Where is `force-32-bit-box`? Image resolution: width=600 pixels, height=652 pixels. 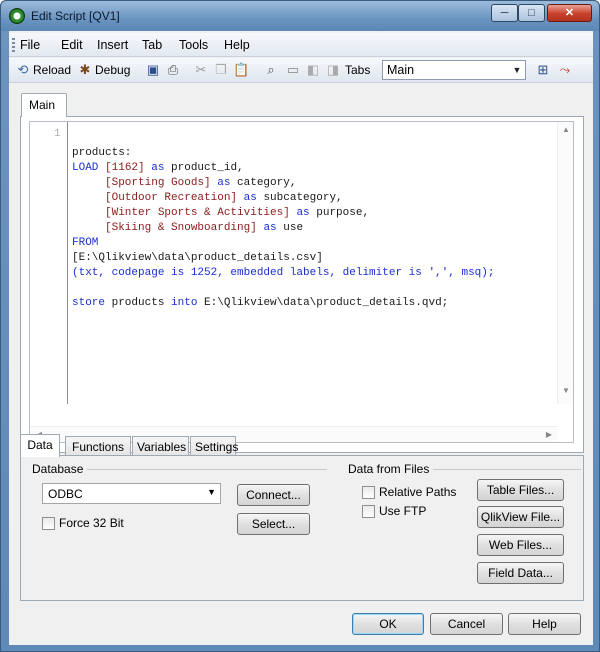 force-32-bit-box is located at coordinates (48, 523).